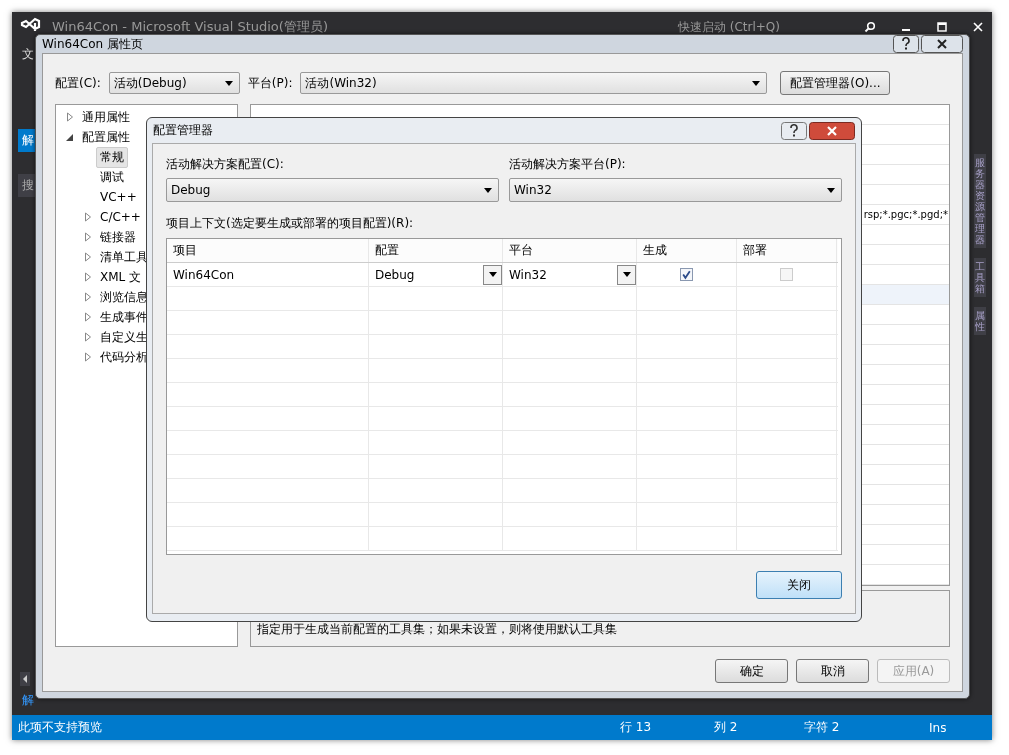 This screenshot has height=755, width=1009. What do you see at coordinates (106, 137) in the screenshot?
I see `tree-item: 配置属性` at bounding box center [106, 137].